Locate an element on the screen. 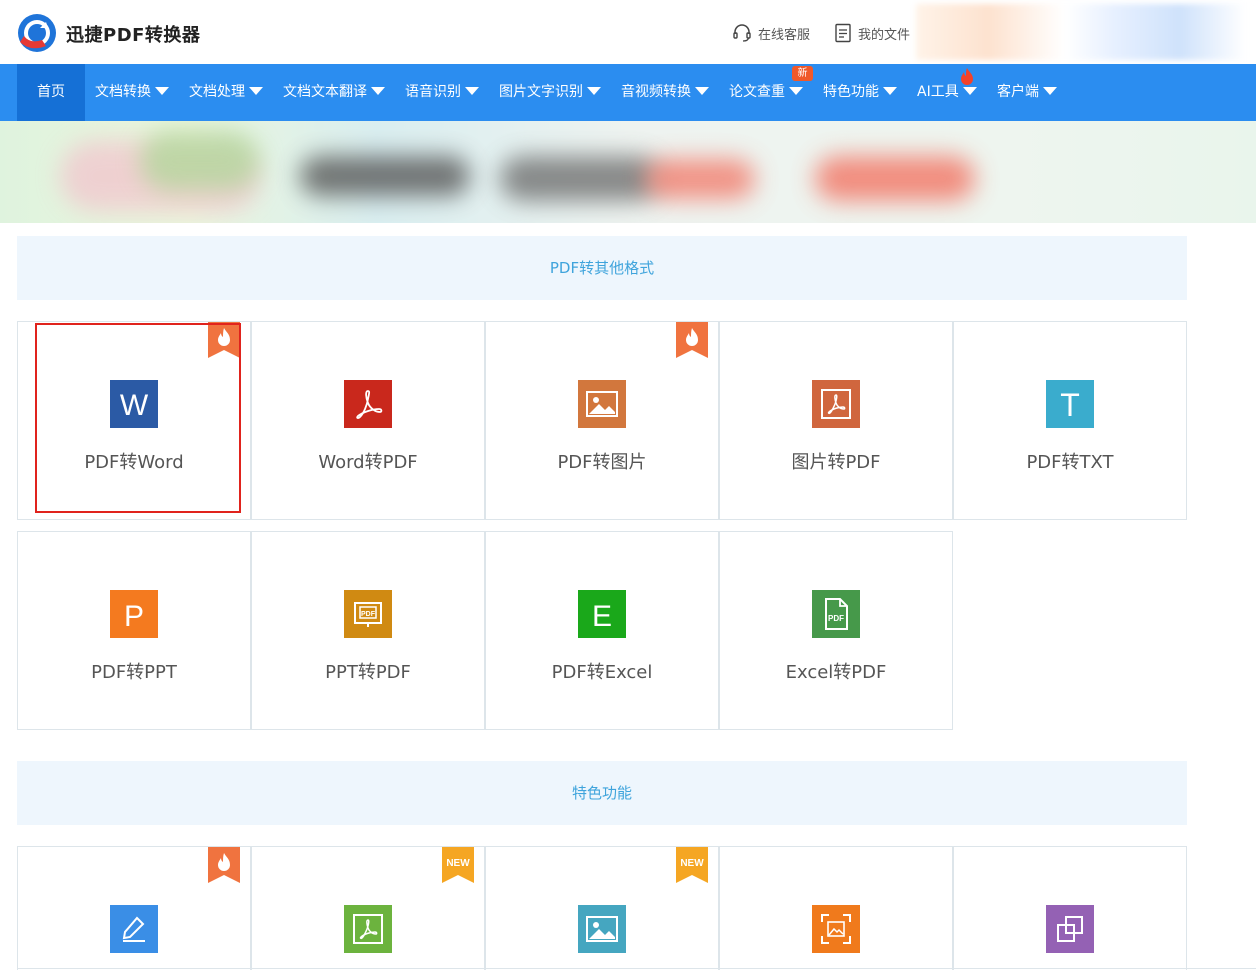 Image resolution: width=1256 pixels, height=971 pixels. tool-card-ppt-to-pdf: PDF PPT转PDF is located at coordinates (368, 630).